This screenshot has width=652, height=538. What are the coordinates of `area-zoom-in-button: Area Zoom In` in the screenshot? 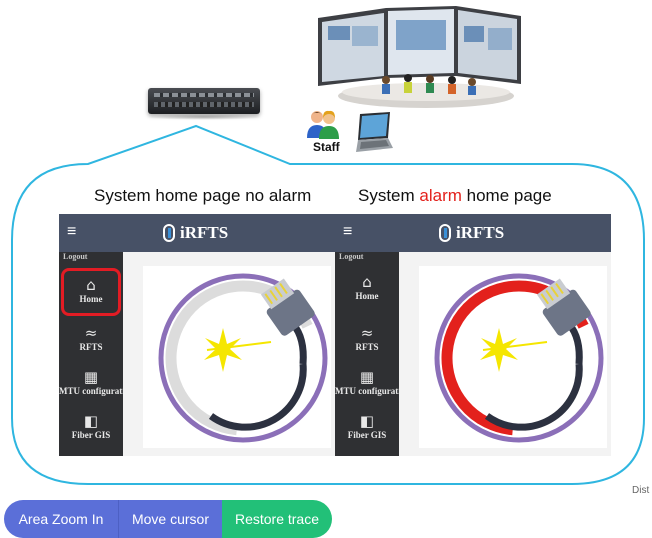 It's located at (61, 519).